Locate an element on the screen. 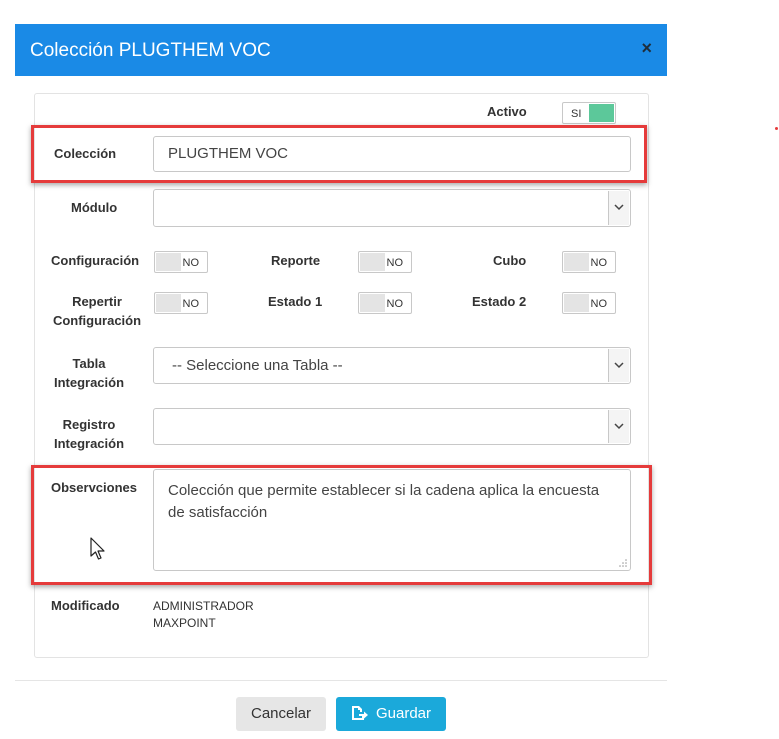 The height and width of the screenshot is (739, 779). configuracion-label: Configuración is located at coordinates (95, 260).